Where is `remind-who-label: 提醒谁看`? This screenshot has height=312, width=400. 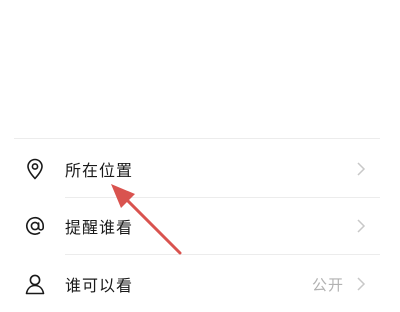
remind-who-label: 提醒谁看 is located at coordinates (99, 227).